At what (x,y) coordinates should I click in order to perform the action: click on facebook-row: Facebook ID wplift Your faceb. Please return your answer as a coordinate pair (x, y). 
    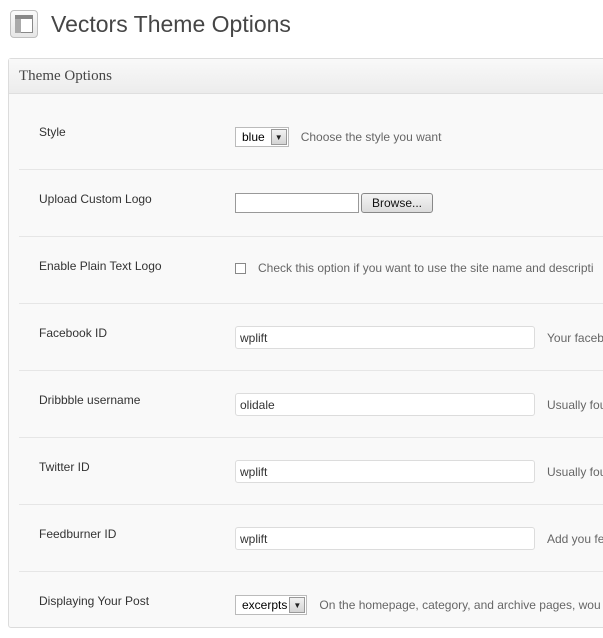
    Looking at the image, I should click on (311, 337).